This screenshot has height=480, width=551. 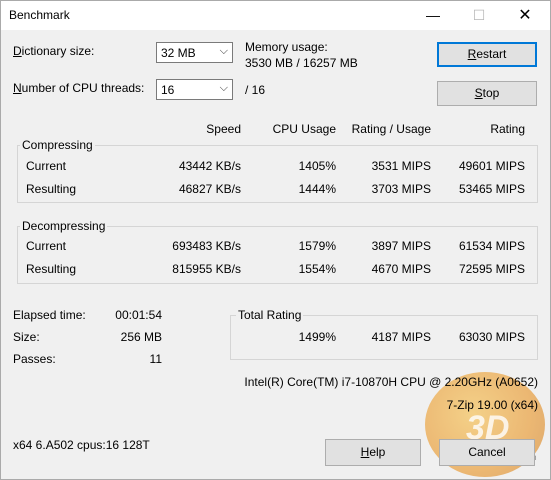 I want to click on decompressing-resulting-cpu: 1554%, so click(x=317, y=269).